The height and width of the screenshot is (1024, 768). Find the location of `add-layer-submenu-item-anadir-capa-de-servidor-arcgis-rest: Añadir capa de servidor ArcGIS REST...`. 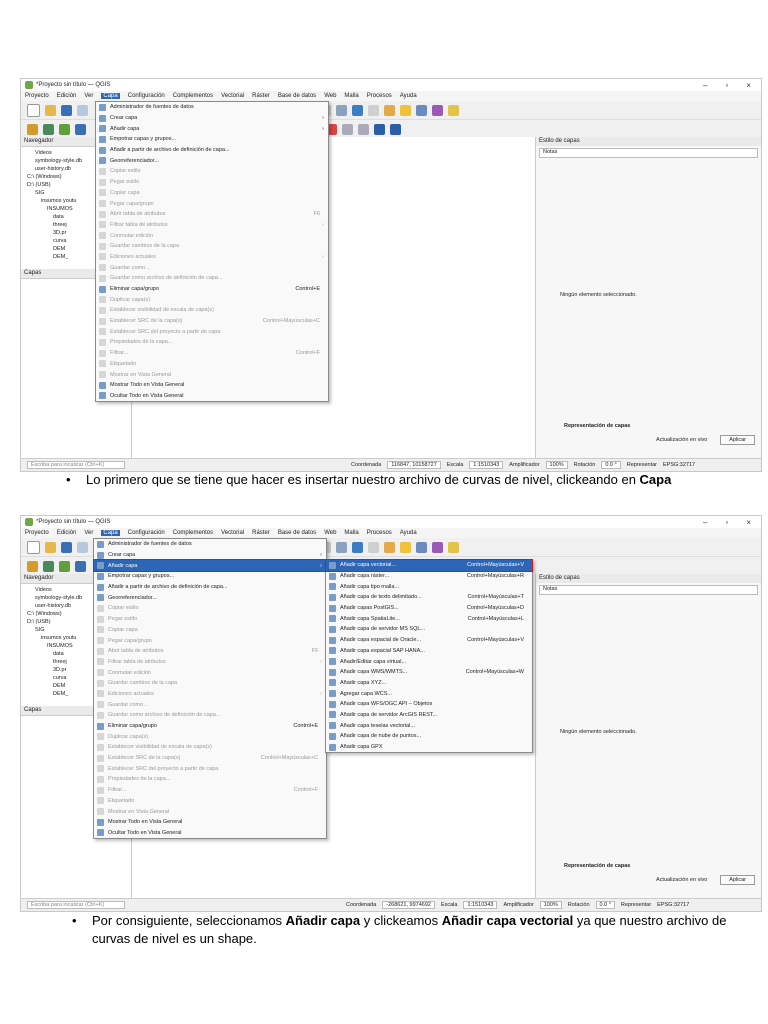

add-layer-submenu-item-anadir-capa-de-servidor-arcgis-rest: Añadir capa de servidor ArcGIS REST... is located at coordinates (429, 715).